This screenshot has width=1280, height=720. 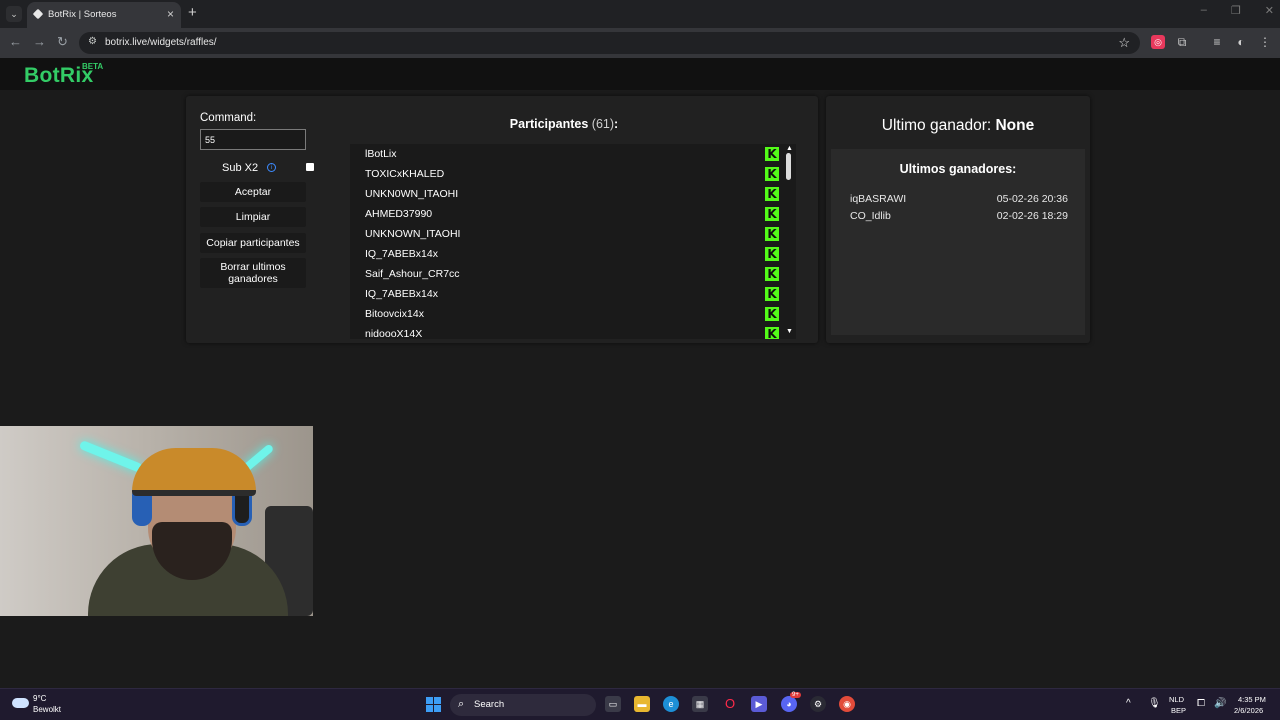 I want to click on winner-row: CO_Idlib 02-02-26 18:29, so click(x=959, y=218).